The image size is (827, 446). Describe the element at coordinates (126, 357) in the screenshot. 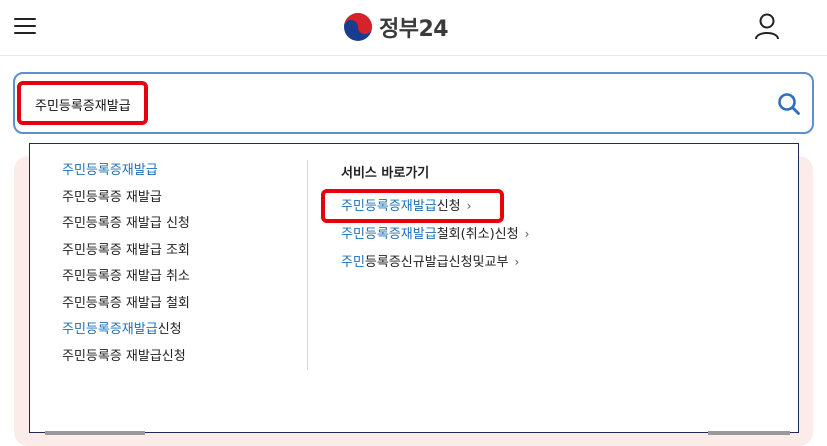

I see `suggestion-item: 주민등록증 재발급신청` at that location.